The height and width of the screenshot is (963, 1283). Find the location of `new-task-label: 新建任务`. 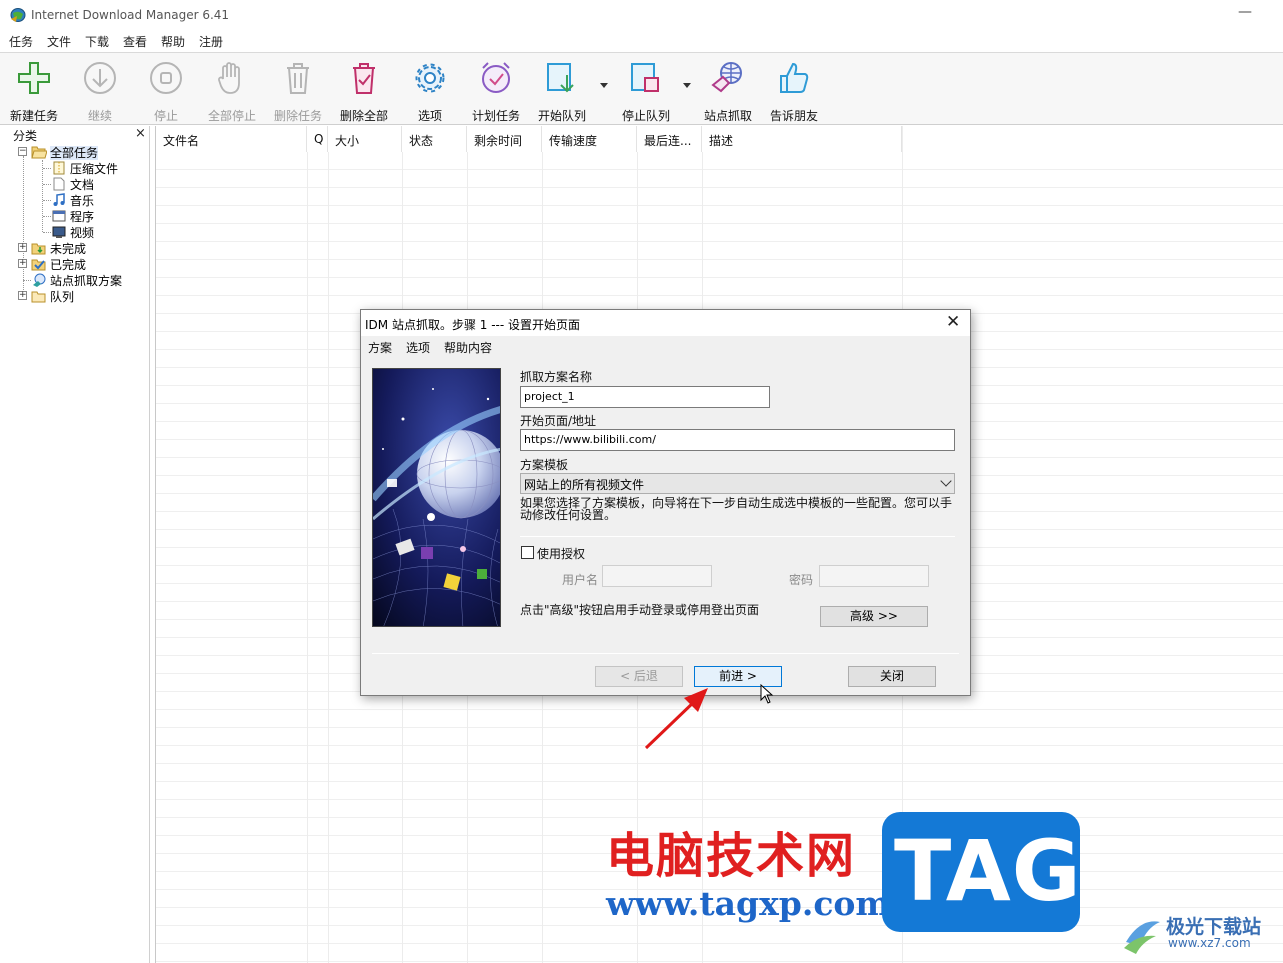

new-task-label: 新建任务 is located at coordinates (33, 116).